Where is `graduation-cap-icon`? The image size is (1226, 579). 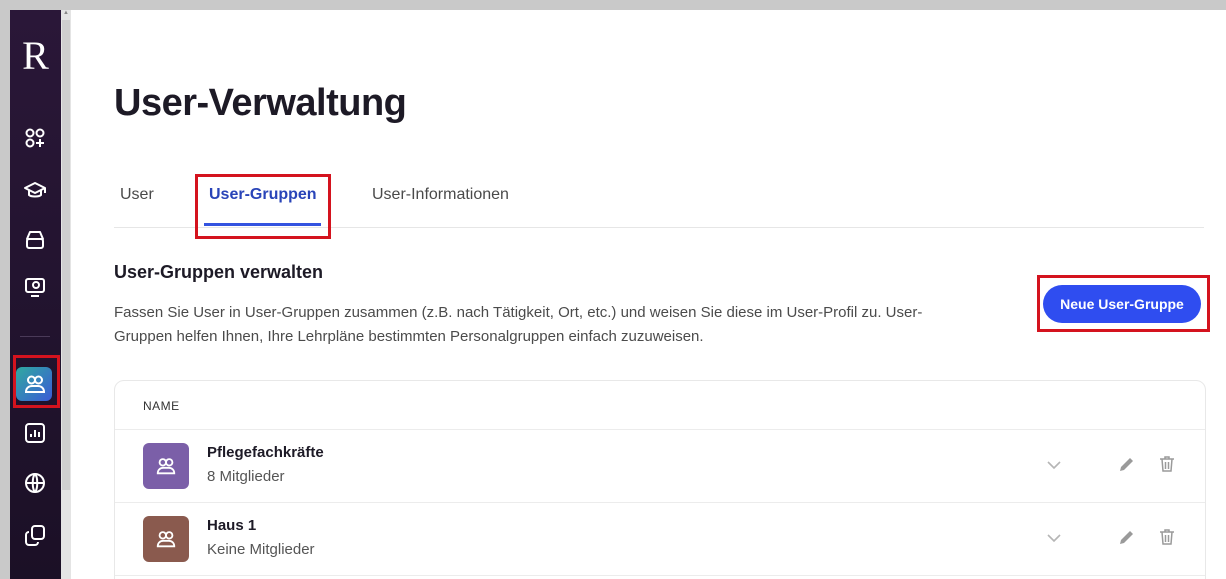 graduation-cap-icon is located at coordinates (35, 191).